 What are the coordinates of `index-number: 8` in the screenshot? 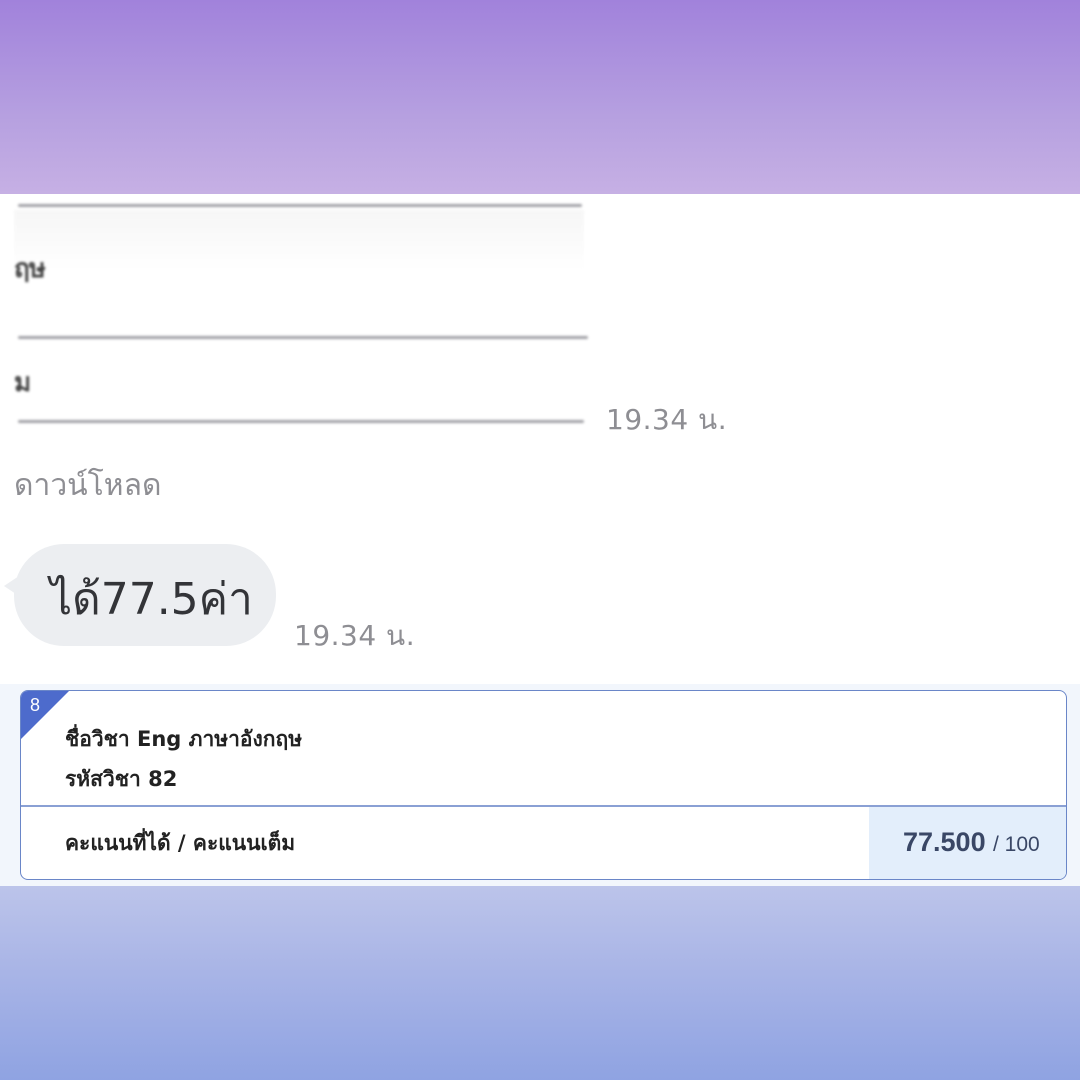 It's located at (35, 705).